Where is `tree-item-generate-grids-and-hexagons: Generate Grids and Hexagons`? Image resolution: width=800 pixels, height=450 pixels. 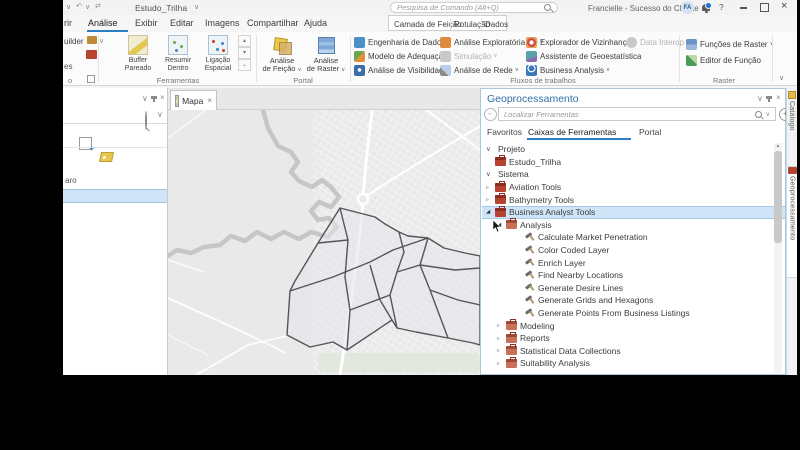
tree-item-generate-grids-and-hexagons: Generate Grids and Hexagons is located at coordinates (633, 300).